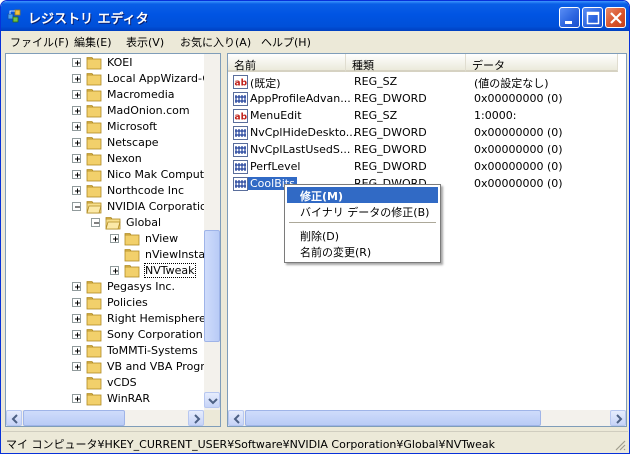 The height and width of the screenshot is (454, 630). What do you see at coordinates (406, 63) in the screenshot?
I see `column-header-type: 種類` at bounding box center [406, 63].